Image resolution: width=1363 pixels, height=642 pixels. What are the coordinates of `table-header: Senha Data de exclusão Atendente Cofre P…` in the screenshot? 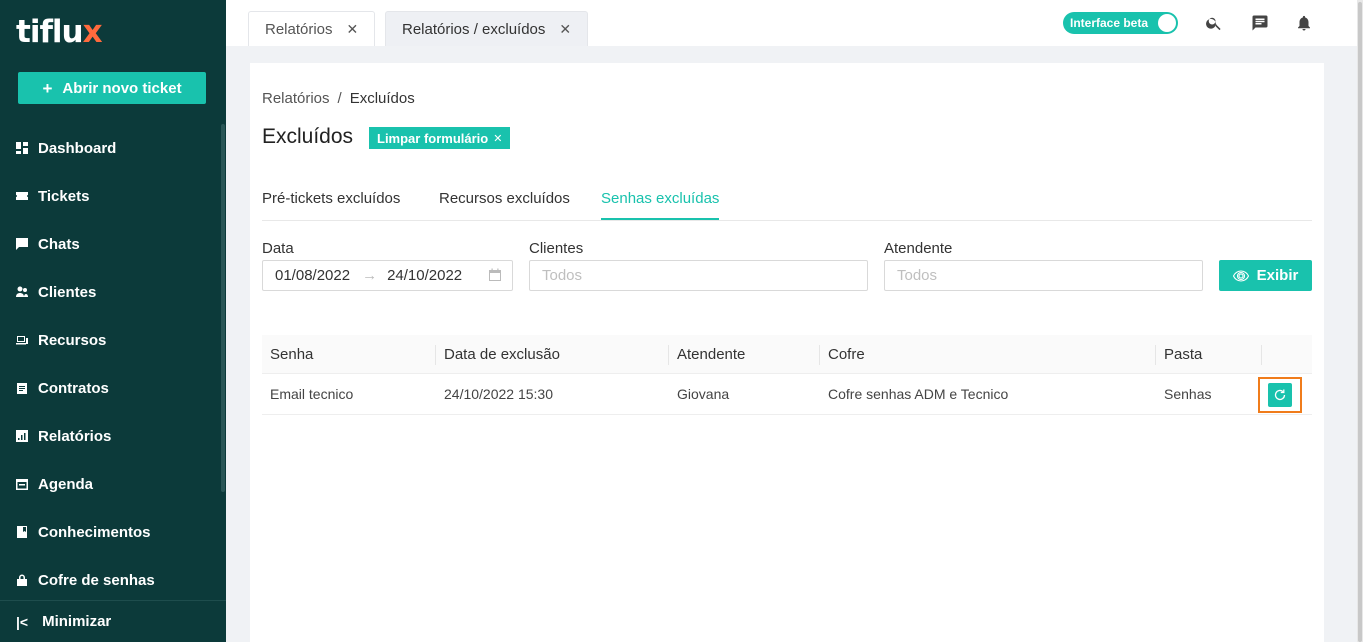 It's located at (787, 354).